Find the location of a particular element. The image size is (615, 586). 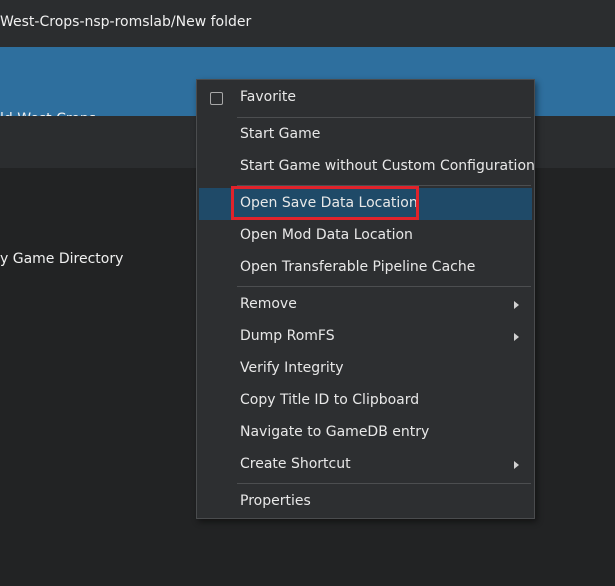

menu-item-copy-title-id: Copy Title ID to Clipboard is located at coordinates (365, 401).